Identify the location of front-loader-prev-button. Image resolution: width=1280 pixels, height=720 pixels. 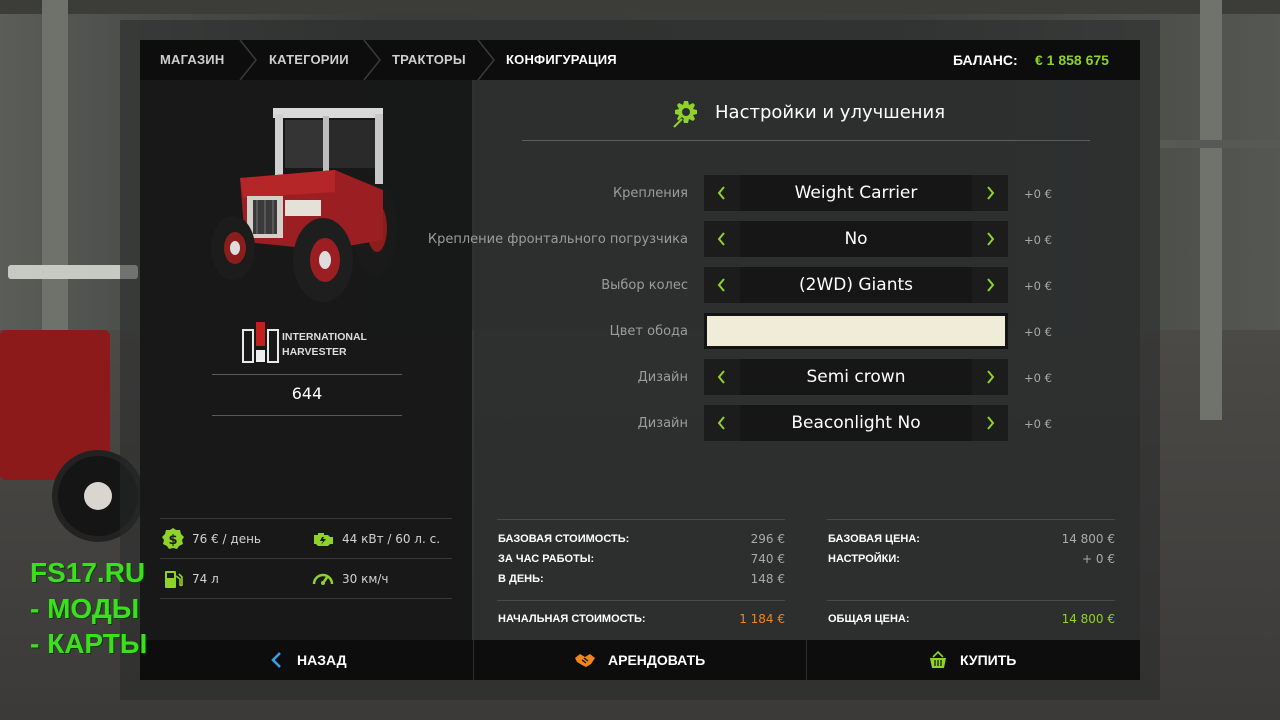
(722, 239).